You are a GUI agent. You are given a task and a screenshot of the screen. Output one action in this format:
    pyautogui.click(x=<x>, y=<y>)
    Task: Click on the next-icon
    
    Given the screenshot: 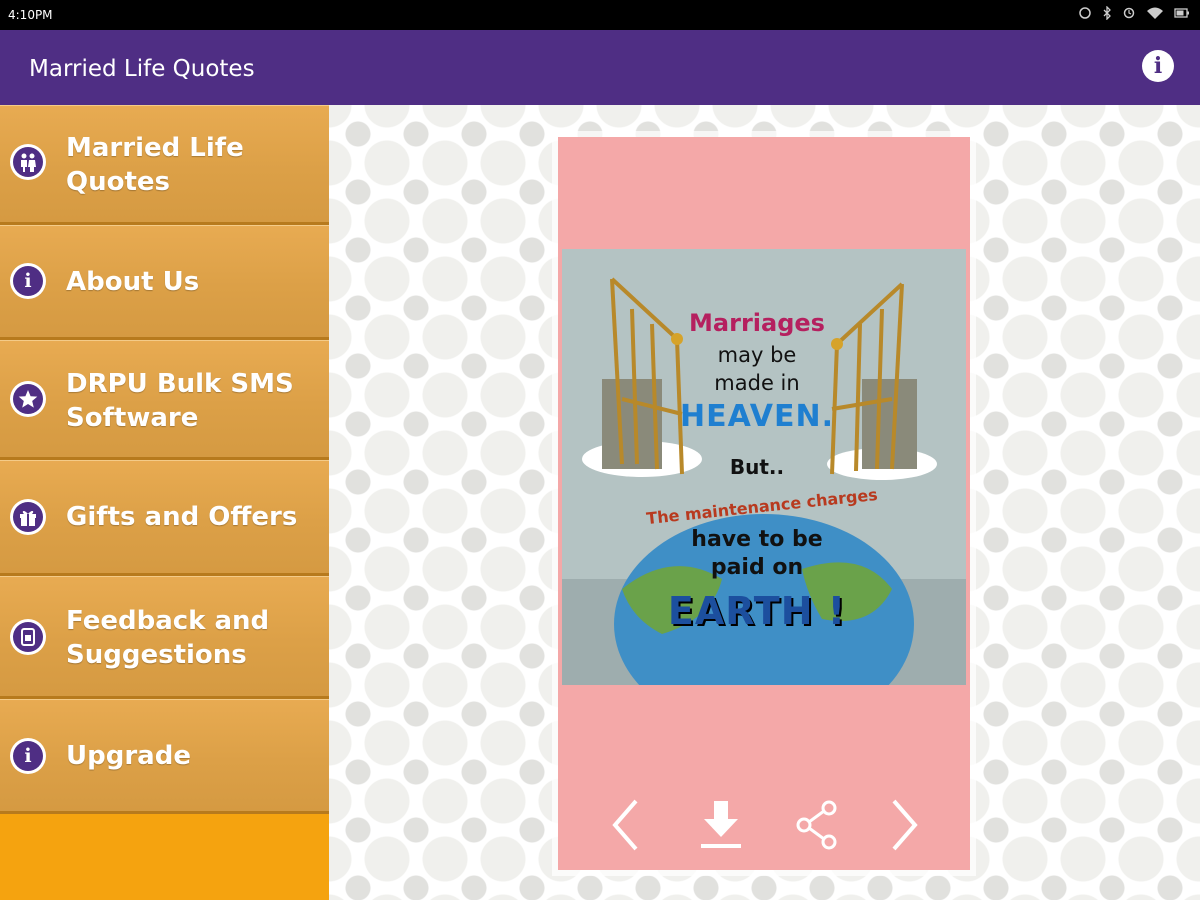 What is the action you would take?
    pyautogui.click(x=905, y=825)
    